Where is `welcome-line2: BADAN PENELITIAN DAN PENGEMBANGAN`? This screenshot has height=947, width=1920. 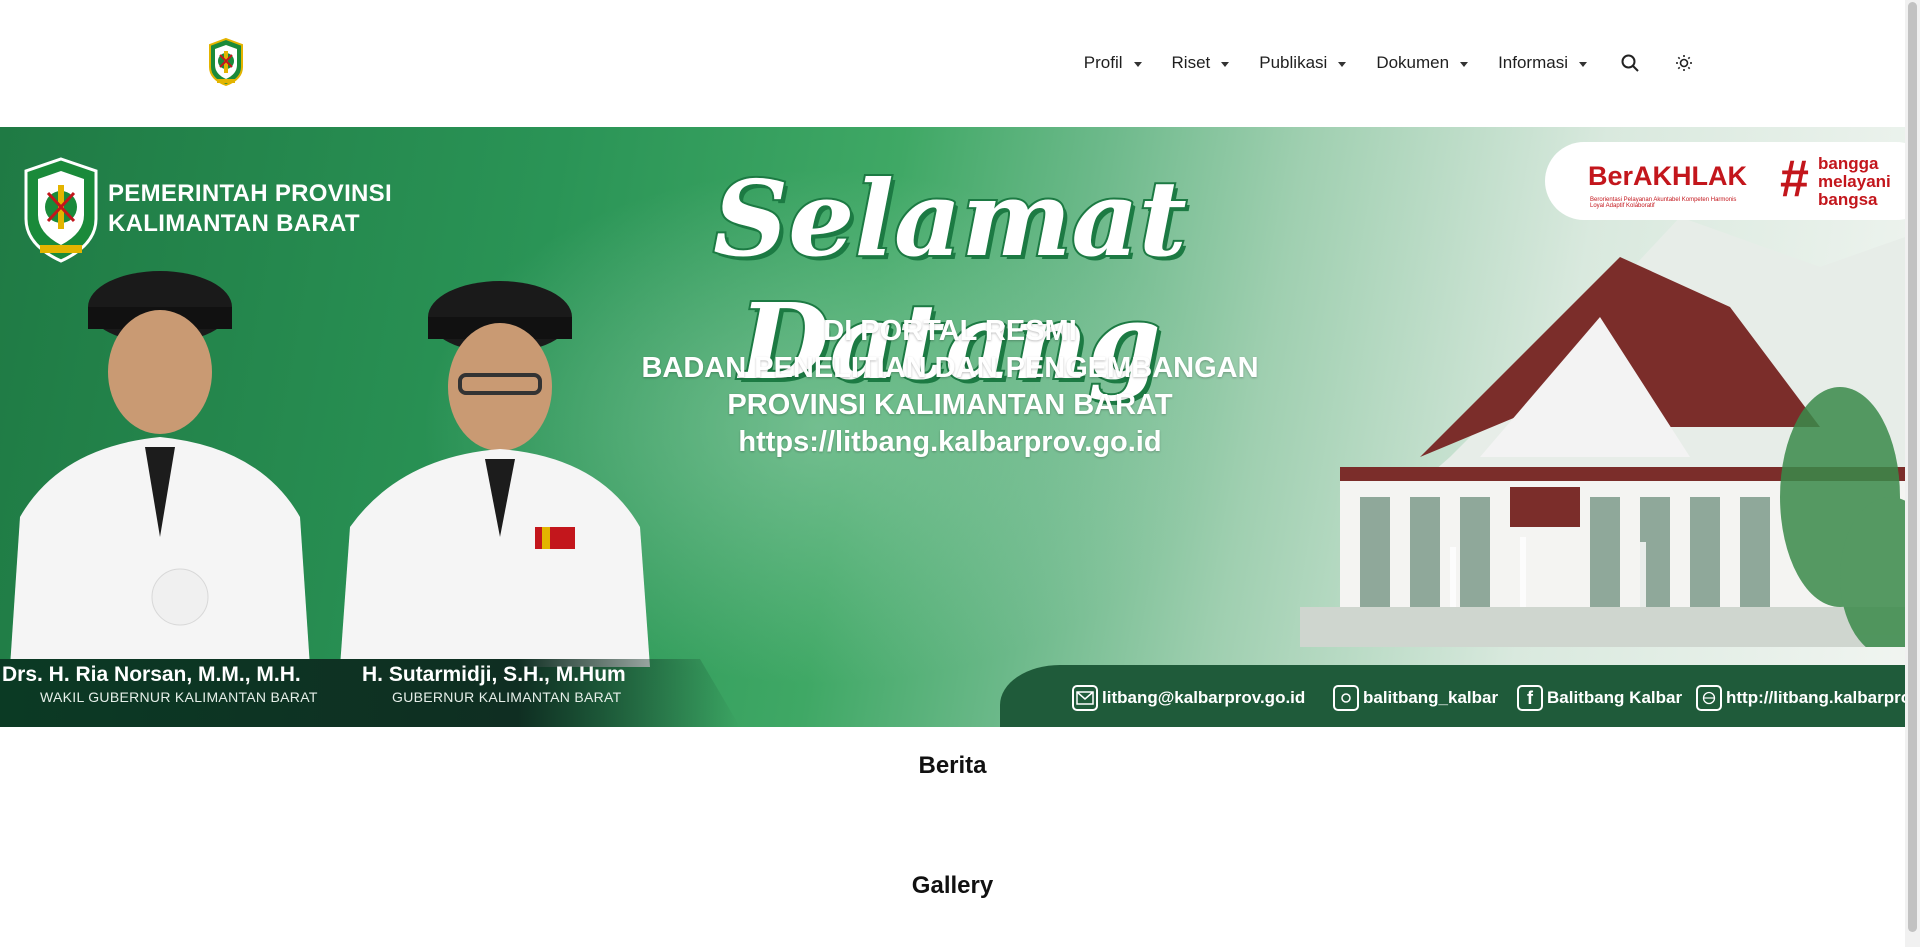 welcome-line2: BADAN PENELITIAN DAN PENGEMBANGAN is located at coordinates (950, 368).